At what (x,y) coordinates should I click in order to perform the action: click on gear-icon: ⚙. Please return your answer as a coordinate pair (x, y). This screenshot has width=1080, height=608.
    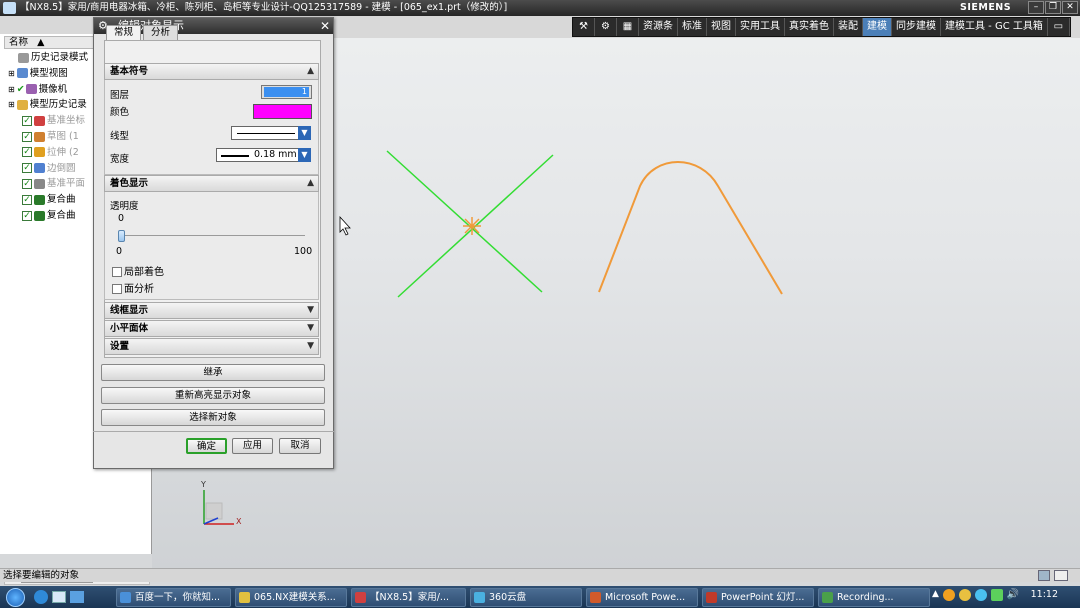
    Looking at the image, I should click on (606, 27).